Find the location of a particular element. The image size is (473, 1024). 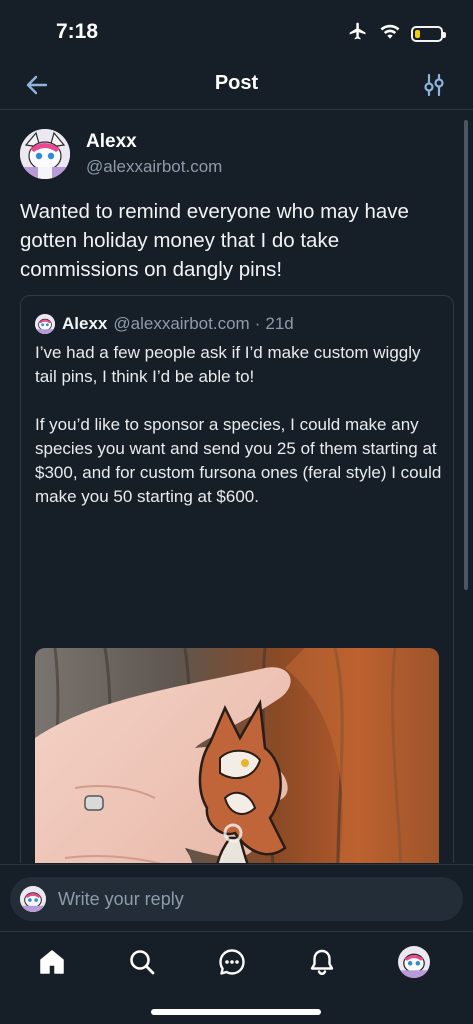

tab-notifications is located at coordinates (322, 964).